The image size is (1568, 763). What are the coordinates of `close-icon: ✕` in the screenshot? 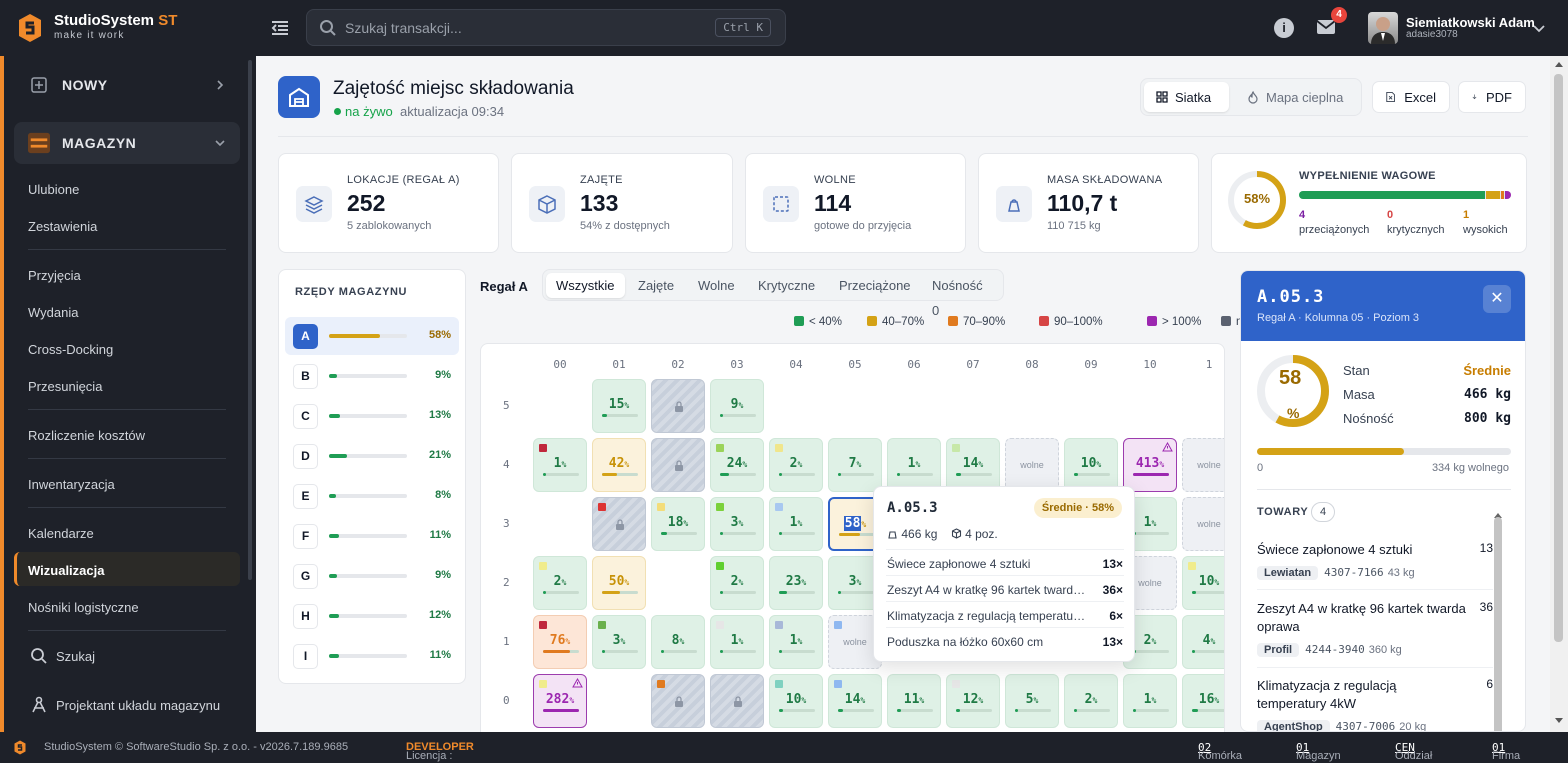 It's located at (1497, 299).